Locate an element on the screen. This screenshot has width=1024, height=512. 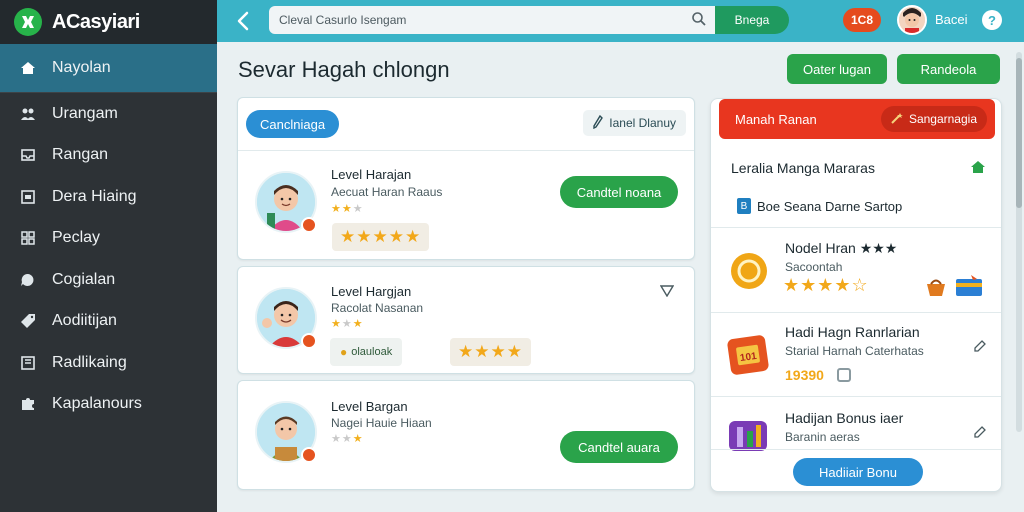
panel-header: Manah Ranan Sangarnagia is located at coordinates (857, 119).